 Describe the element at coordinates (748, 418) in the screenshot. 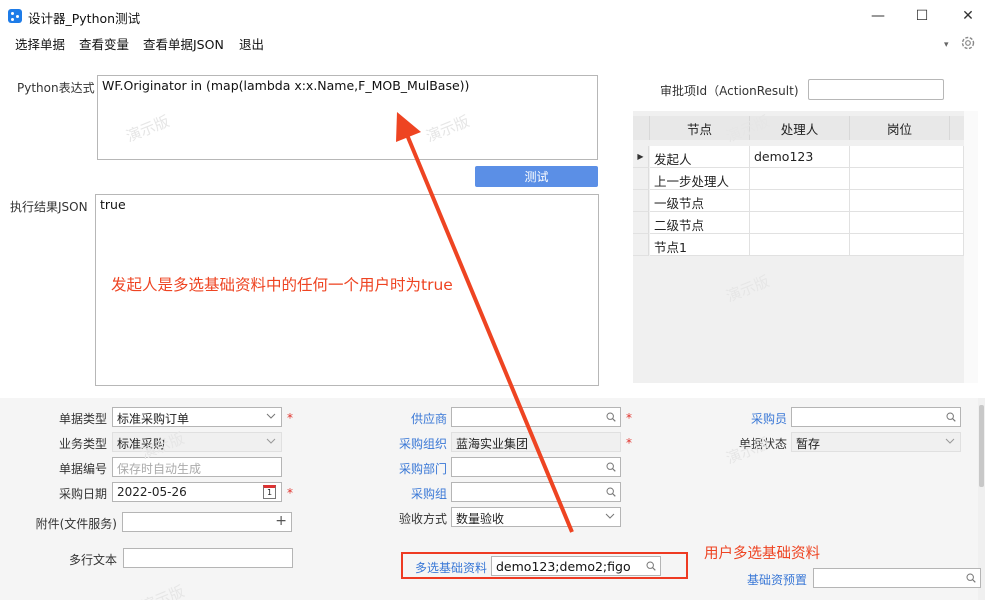

I see `buyer-label: 采购员` at that location.